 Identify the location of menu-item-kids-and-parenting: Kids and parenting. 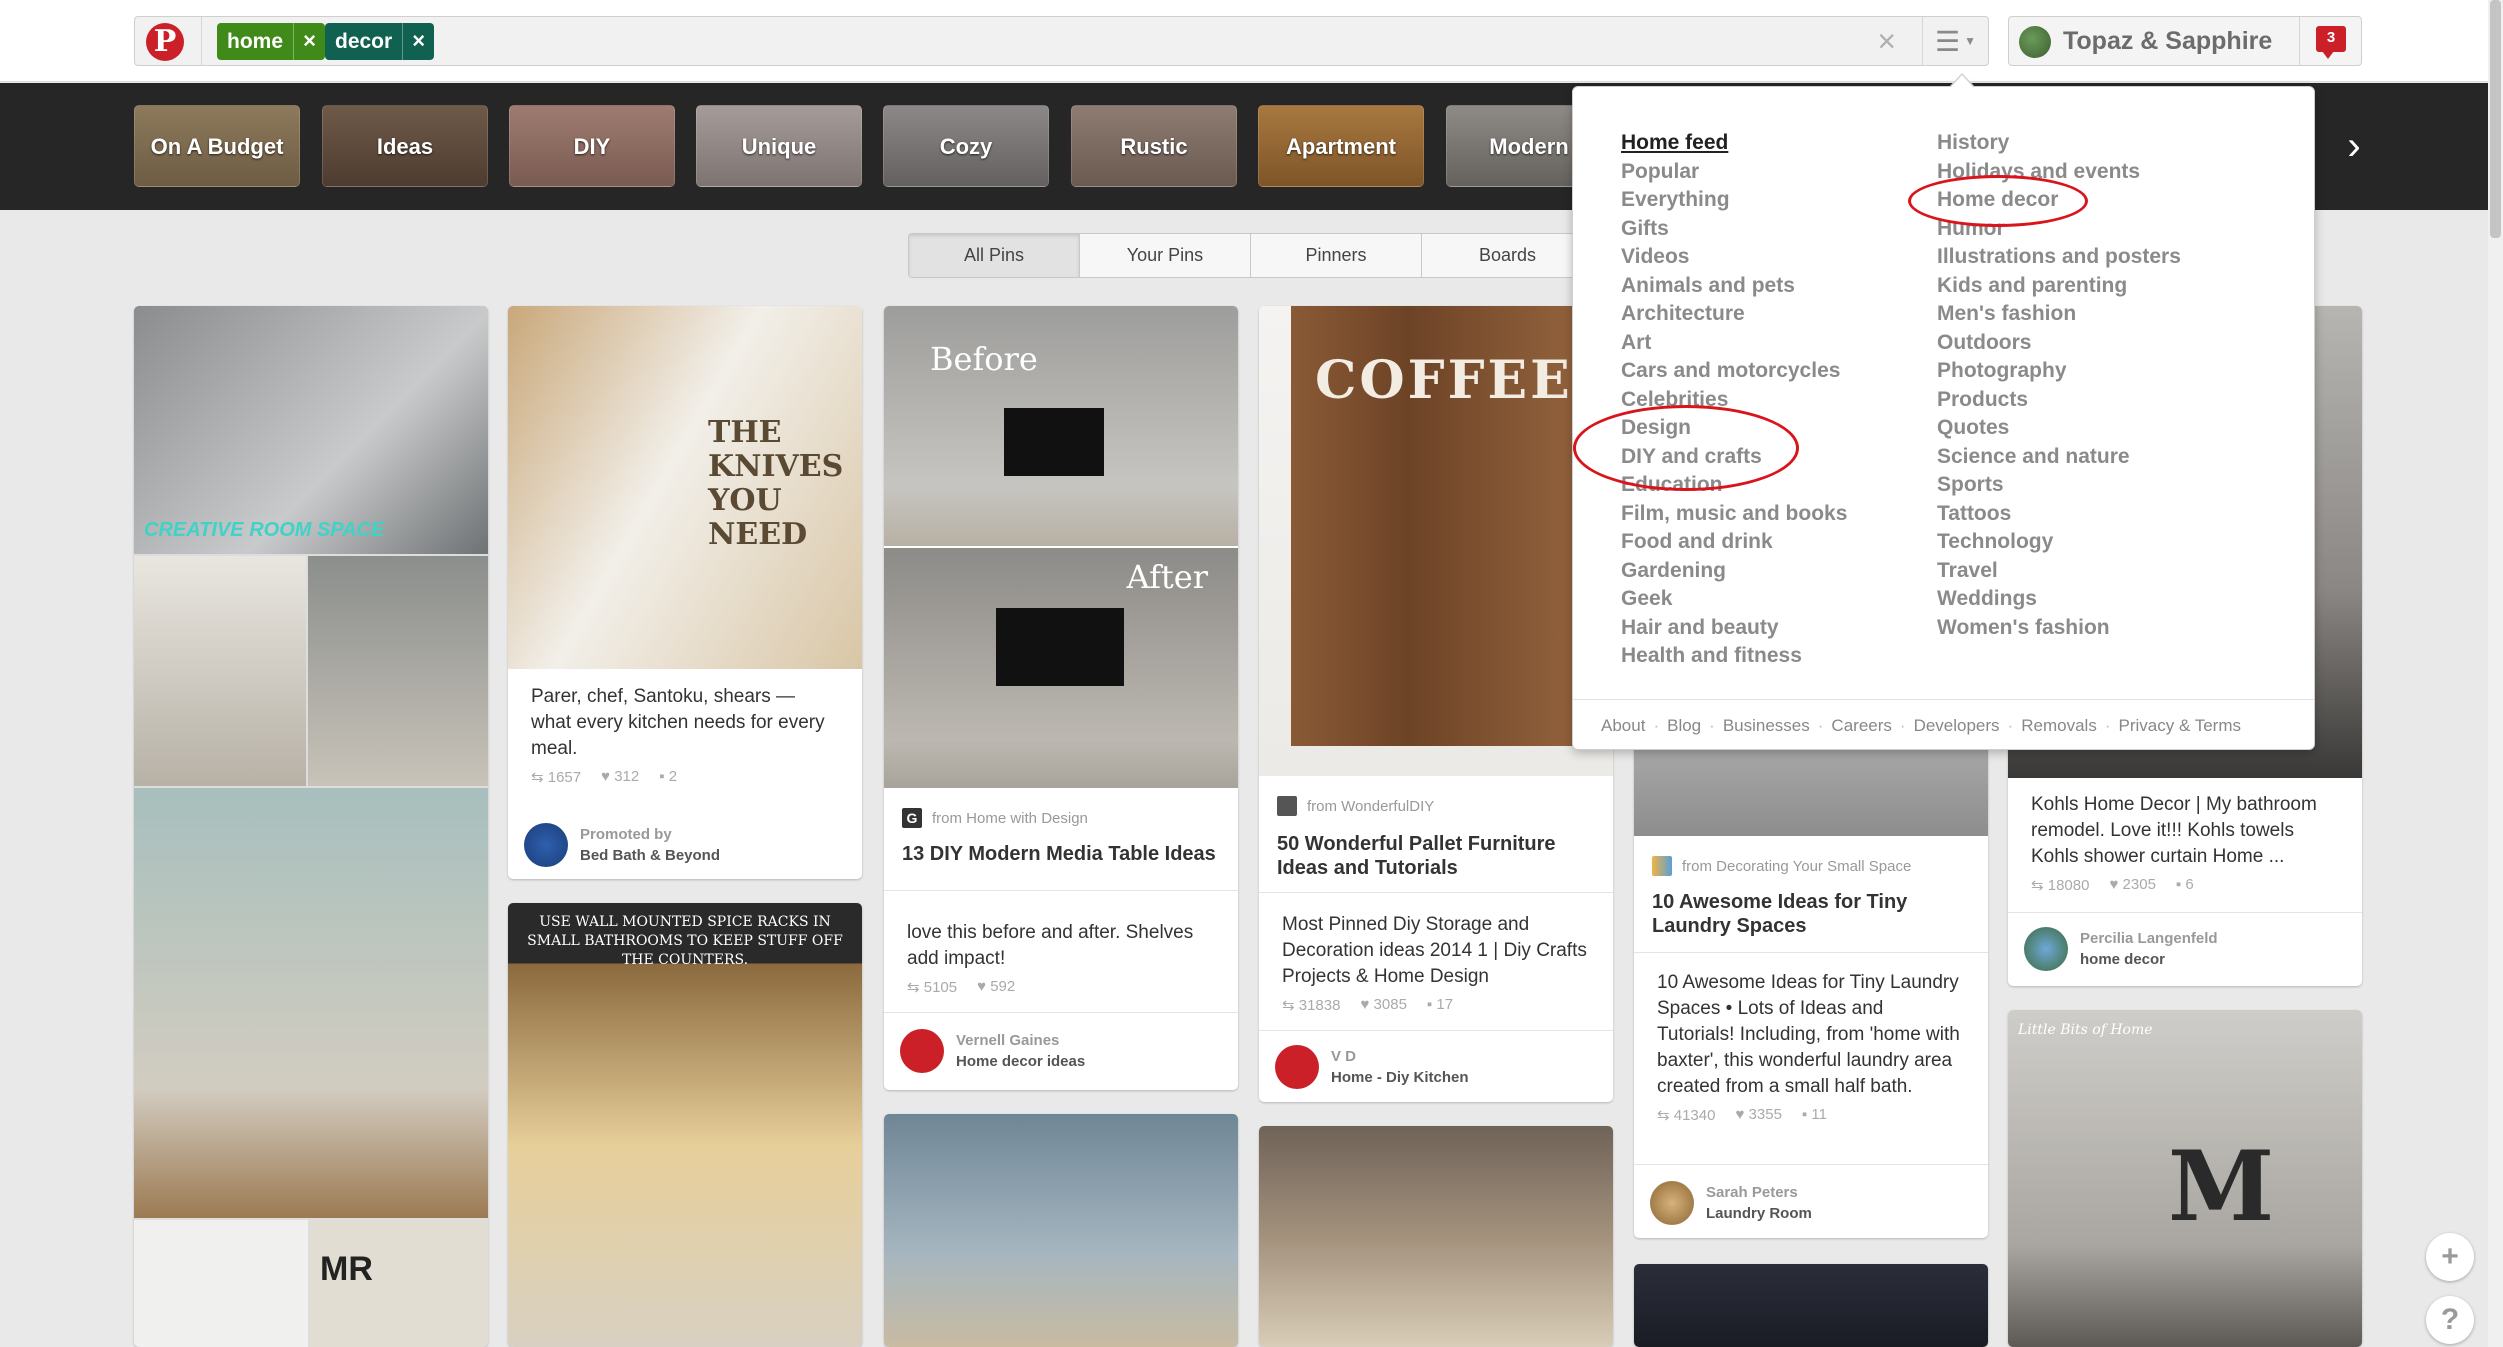
(2059, 286).